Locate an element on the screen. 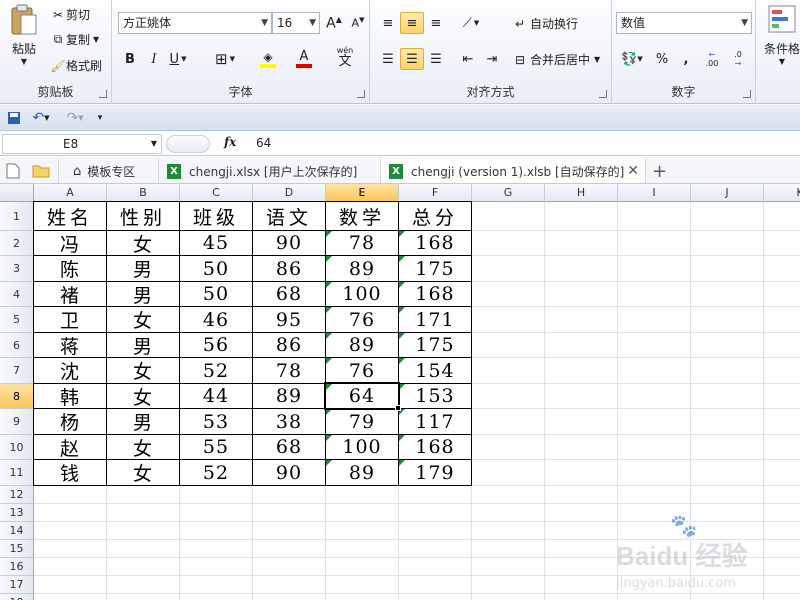 Image resolution: width=800 pixels, height=600 pixels. row-header-18: 18 is located at coordinates (17, 597).